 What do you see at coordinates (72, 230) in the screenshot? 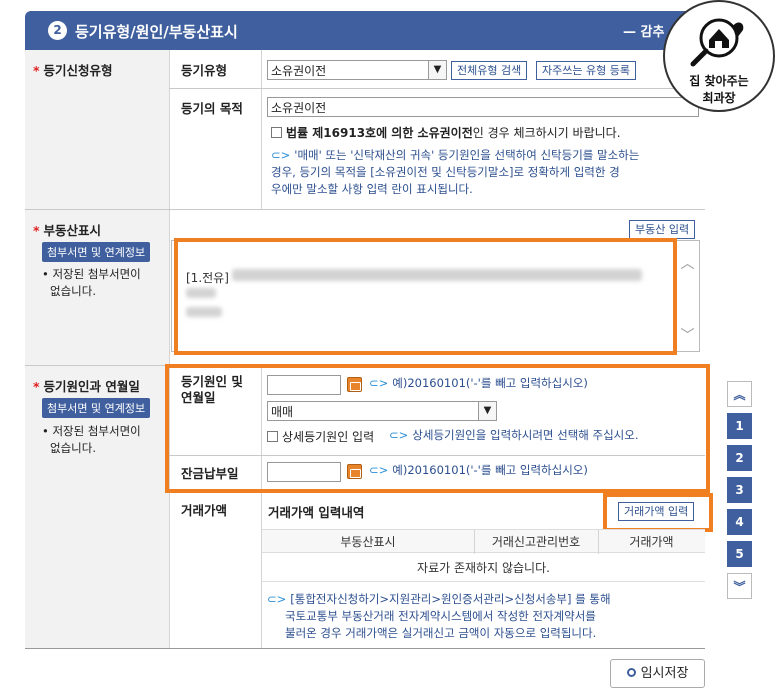
I see `property-label: 부동산표시` at bounding box center [72, 230].